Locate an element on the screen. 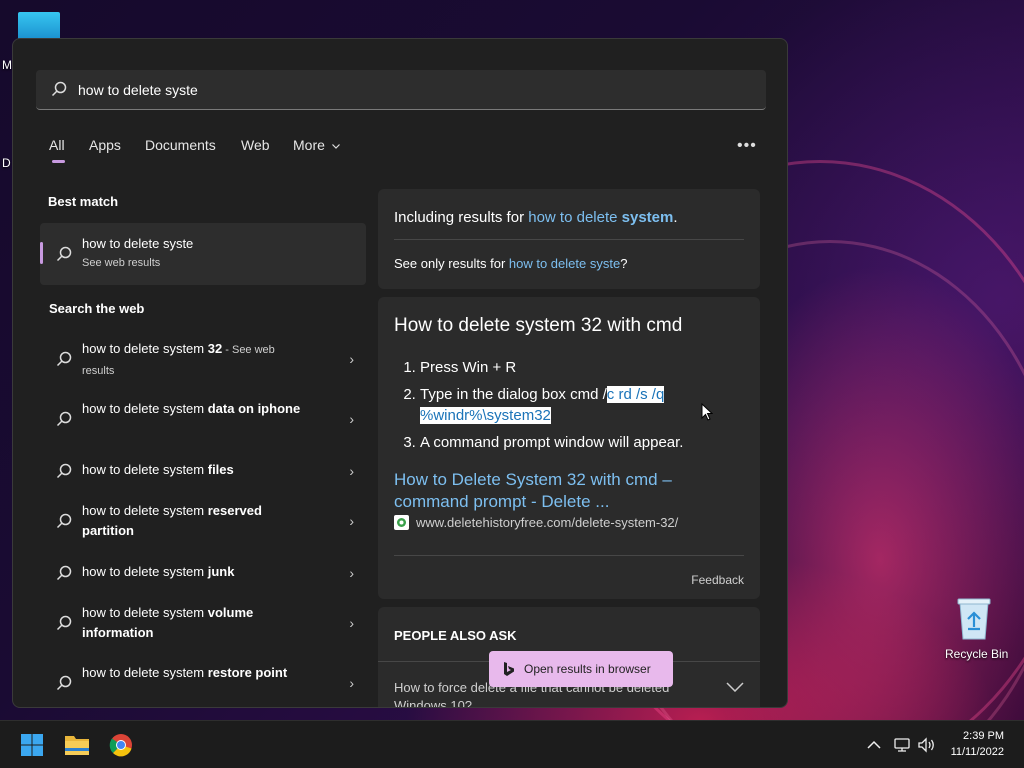  search-bar is located at coordinates (401, 90).